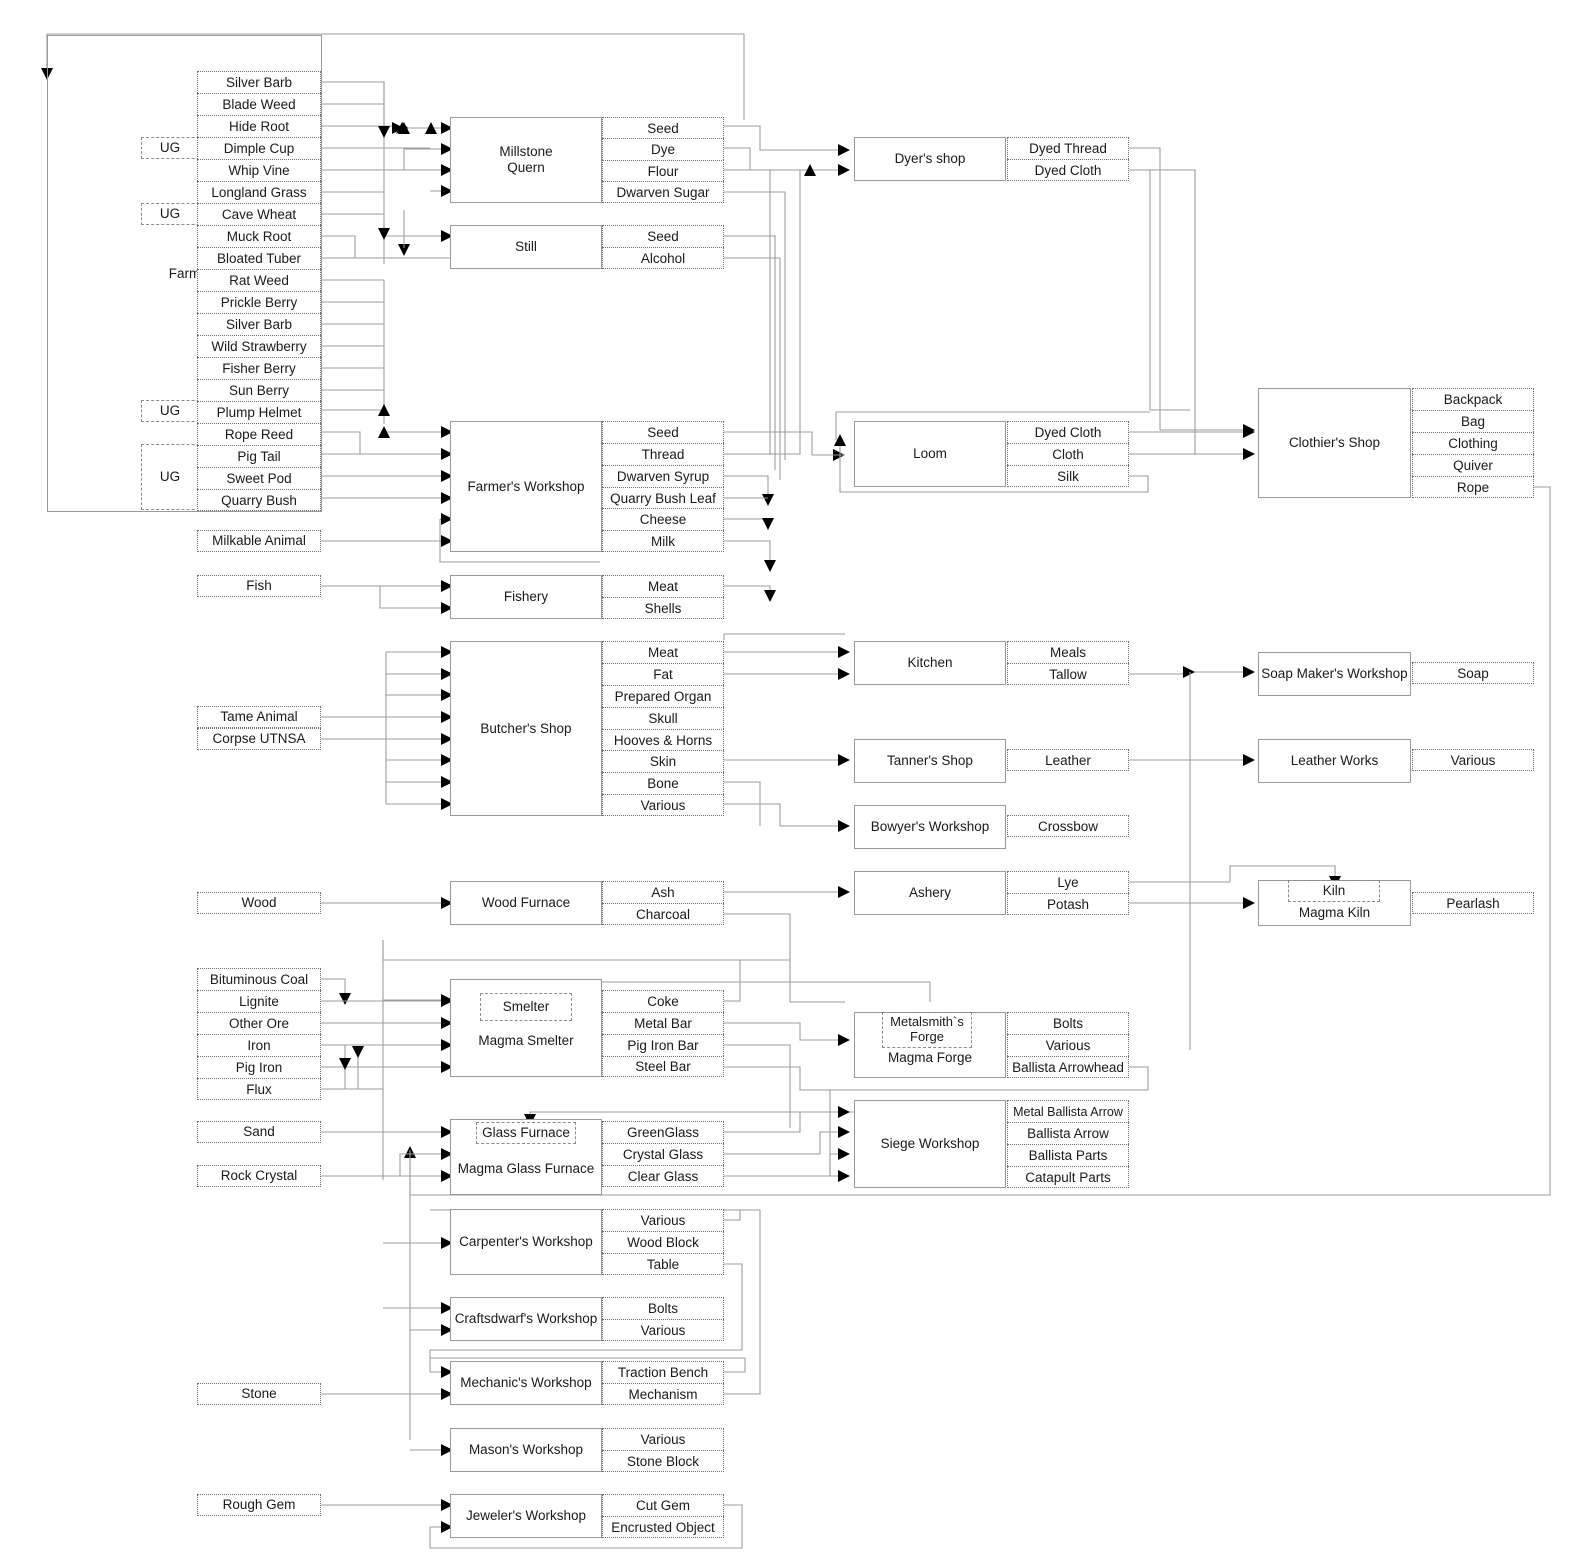 This screenshot has width=1569, height=1560. What do you see at coordinates (259, 346) in the screenshot?
I see `list-item: Wild Strawberry` at bounding box center [259, 346].